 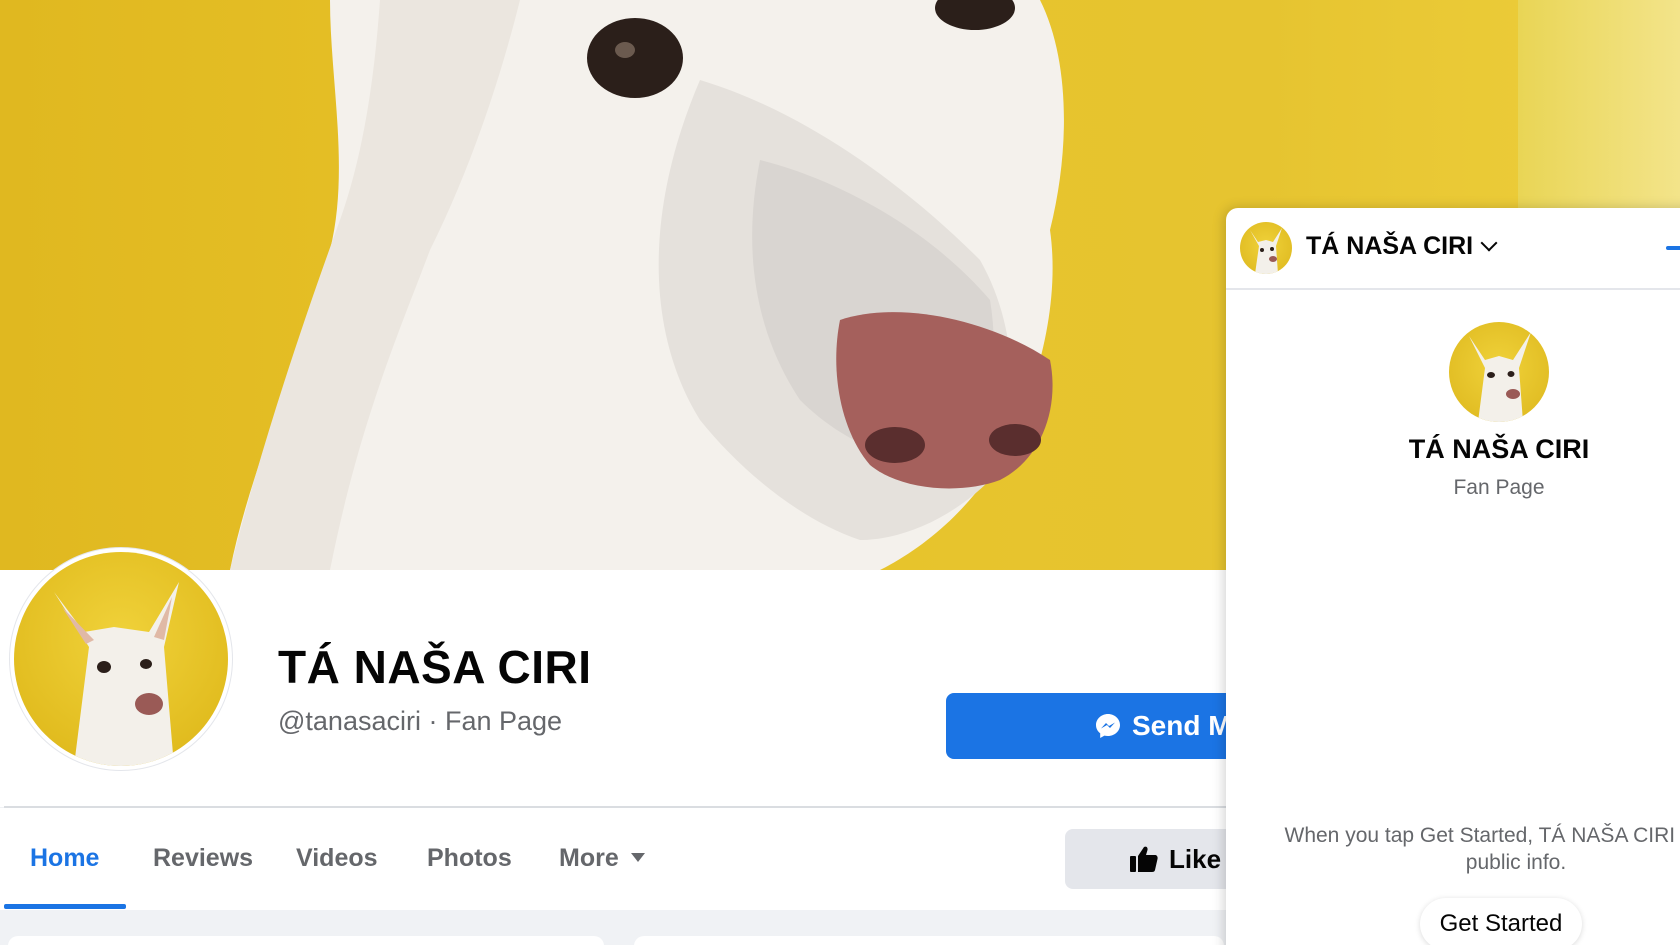 I want to click on like-button: Like, so click(x=1155, y=859).